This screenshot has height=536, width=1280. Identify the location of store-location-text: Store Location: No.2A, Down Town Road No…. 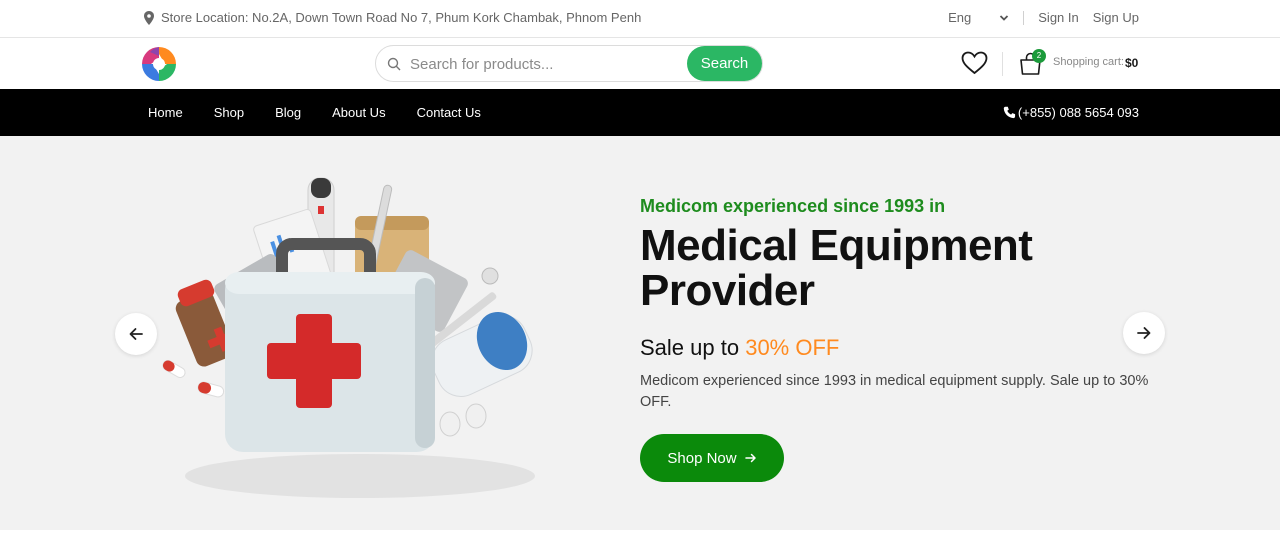
(401, 17).